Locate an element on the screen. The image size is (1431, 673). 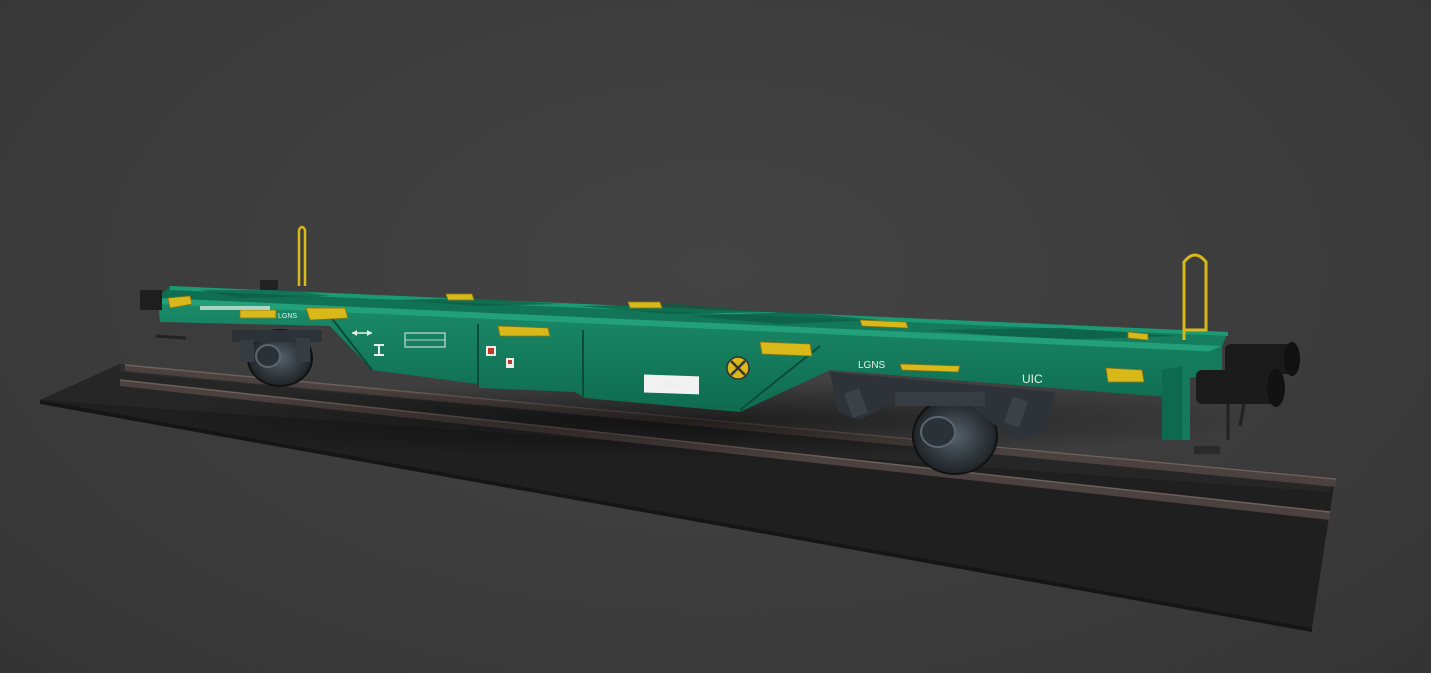
class-mark-right: LGNS is located at coordinates (872, 365).